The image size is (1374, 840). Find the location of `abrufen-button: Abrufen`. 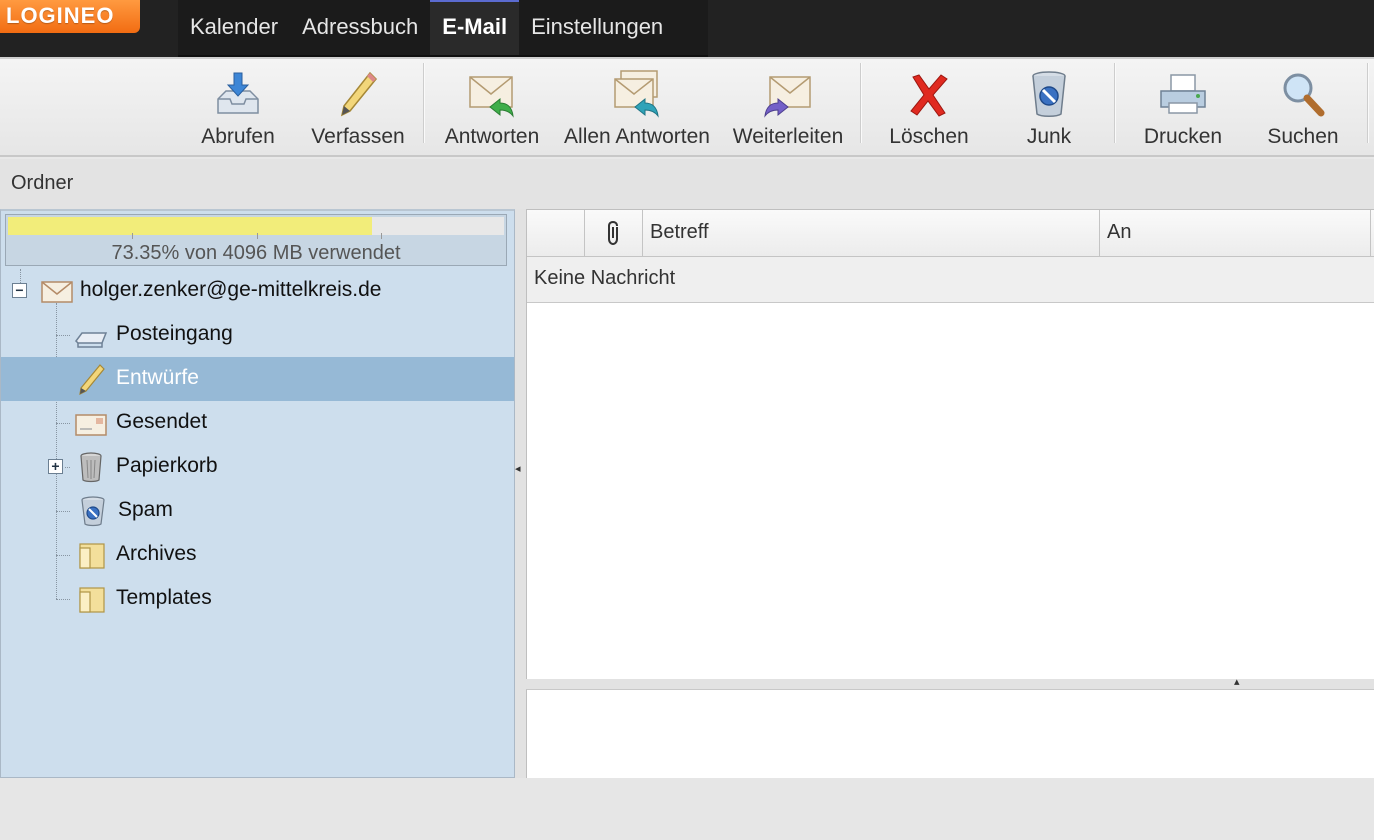

abrufen-button: Abrufen is located at coordinates (238, 108).